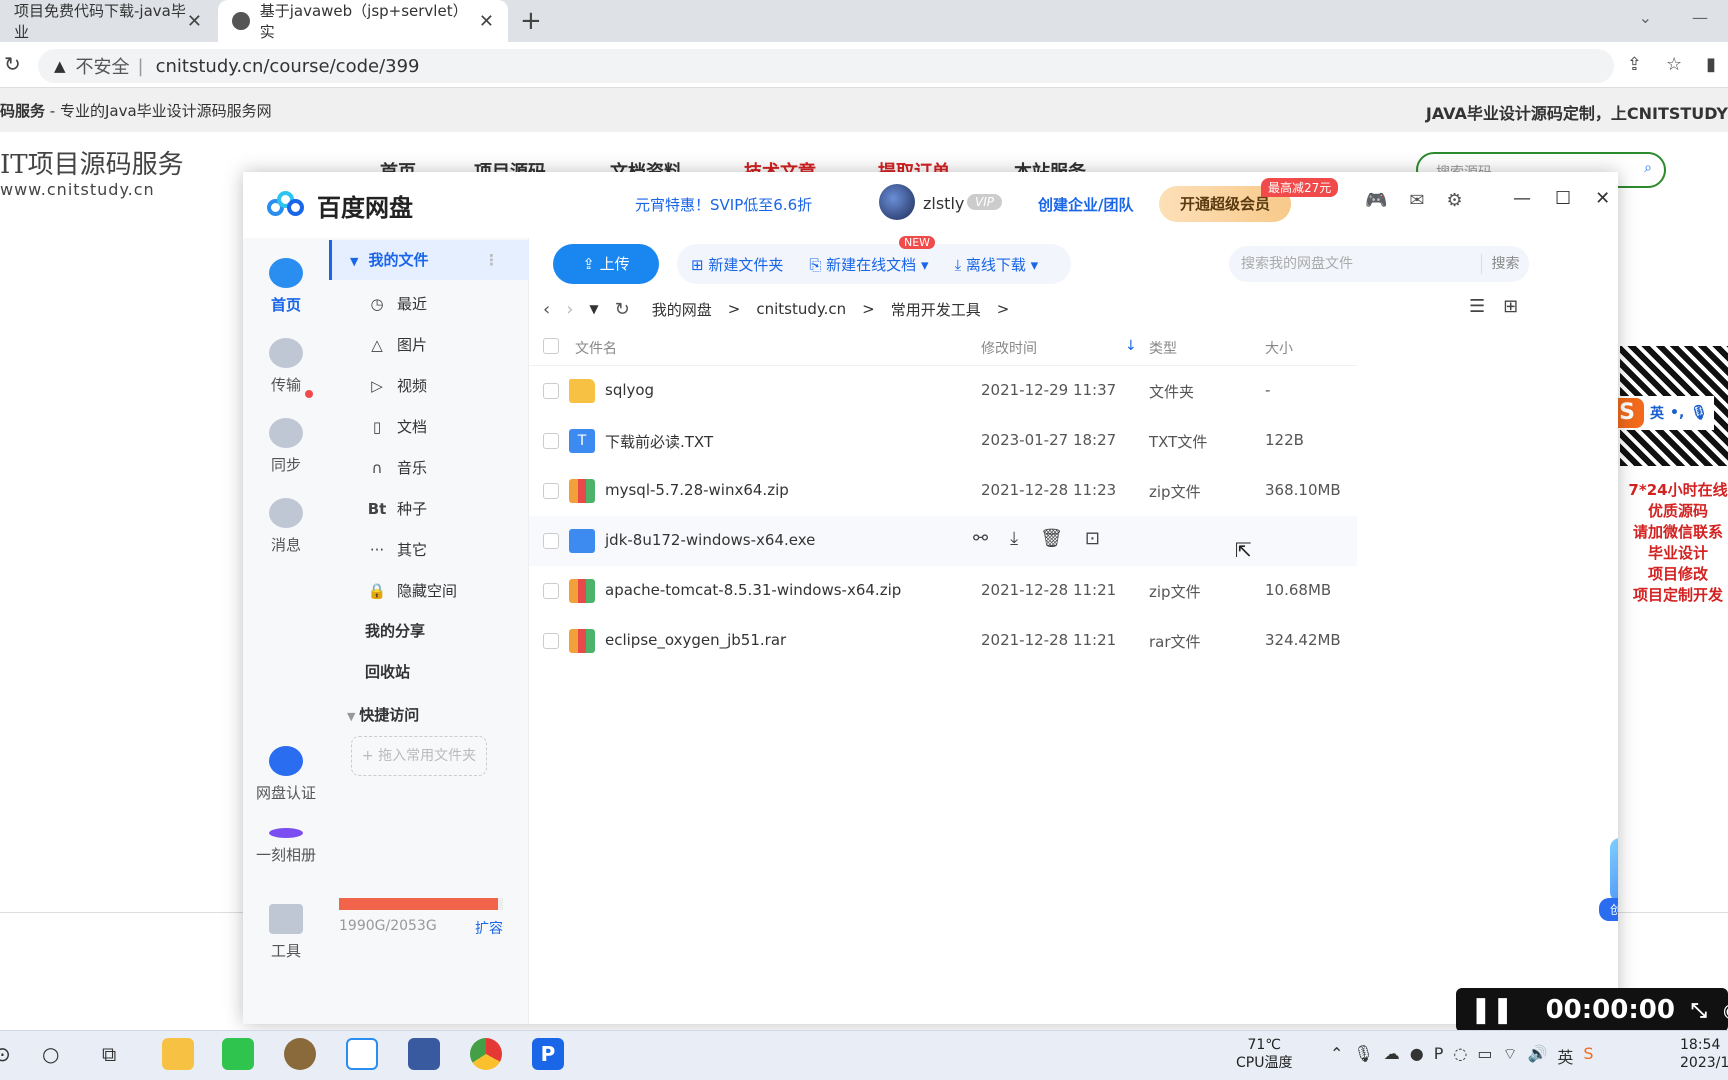  I want to click on file-name: sqlyog, so click(629, 390).